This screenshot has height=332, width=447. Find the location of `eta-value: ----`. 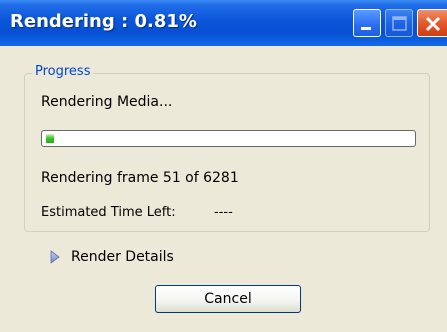

eta-value: ---- is located at coordinates (223, 212).